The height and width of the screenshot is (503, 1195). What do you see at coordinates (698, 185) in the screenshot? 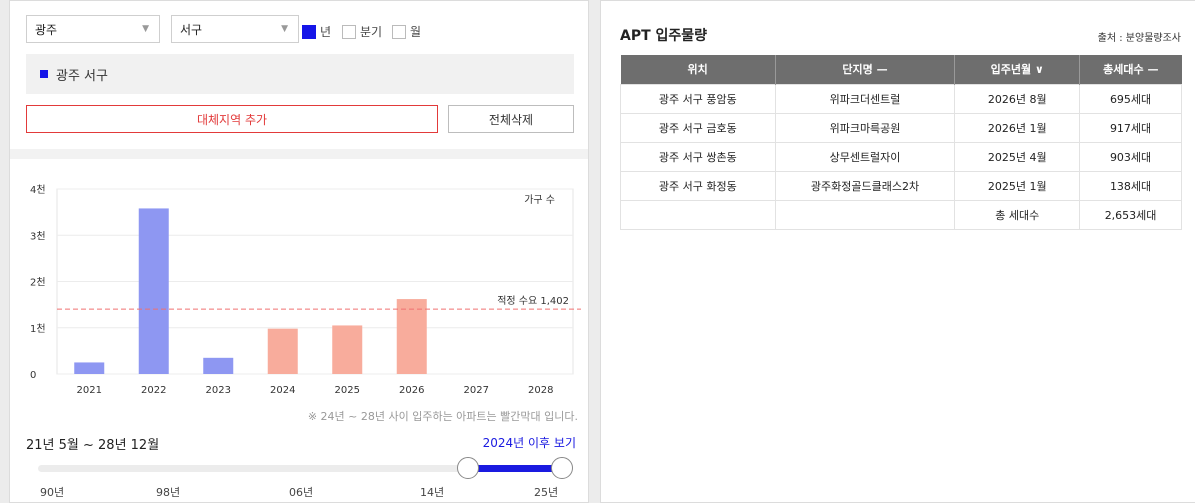
I see `cell-location: 광주 서구 화정동` at bounding box center [698, 185].